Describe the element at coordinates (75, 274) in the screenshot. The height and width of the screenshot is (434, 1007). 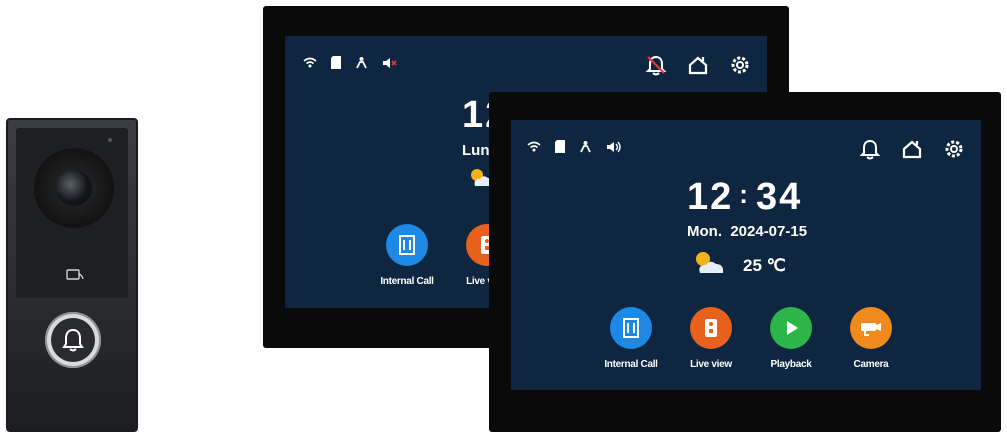
I see `card-reader-icon` at that location.